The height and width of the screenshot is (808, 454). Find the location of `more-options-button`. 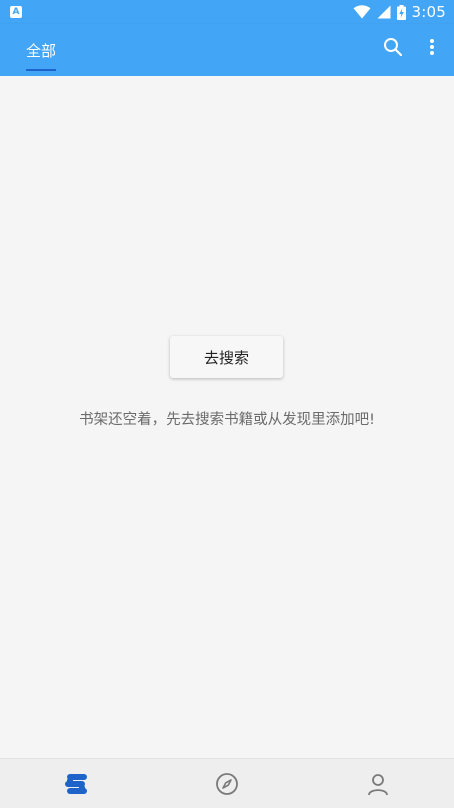

more-options-button is located at coordinates (432, 47).